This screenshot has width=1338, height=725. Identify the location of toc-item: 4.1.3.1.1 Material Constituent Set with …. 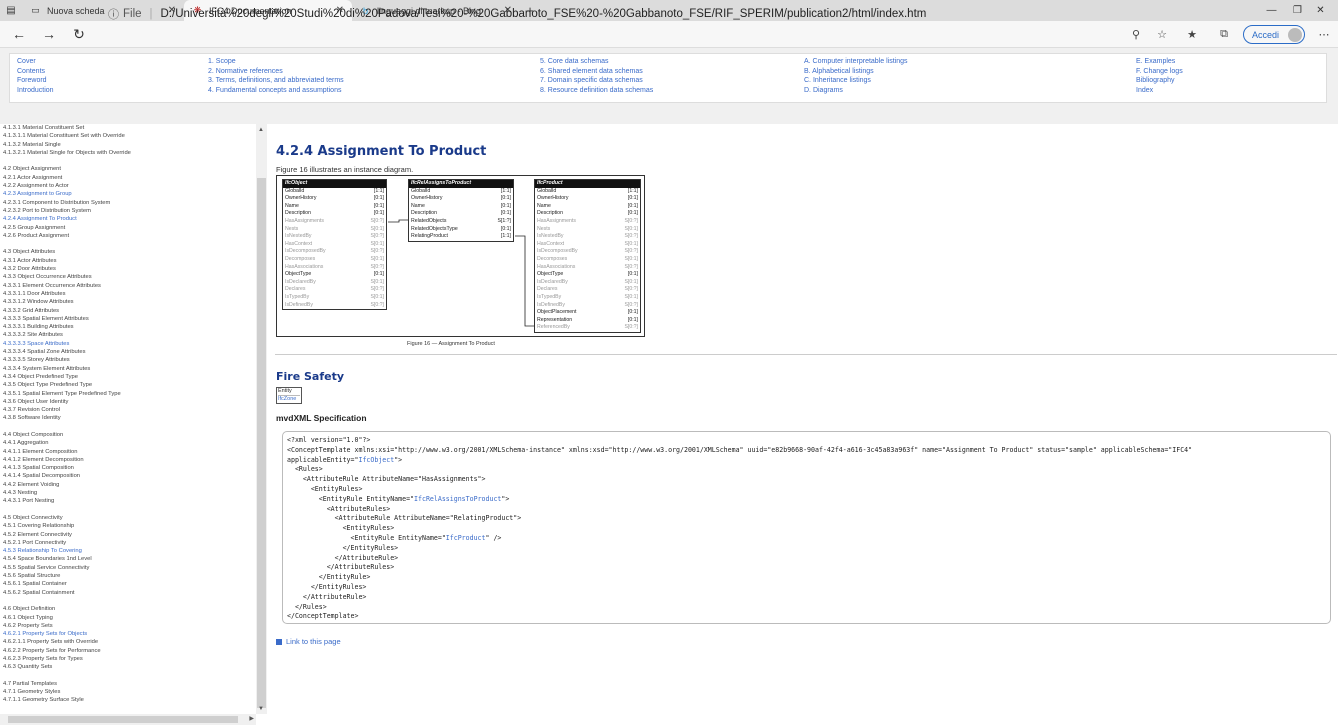
(128, 136).